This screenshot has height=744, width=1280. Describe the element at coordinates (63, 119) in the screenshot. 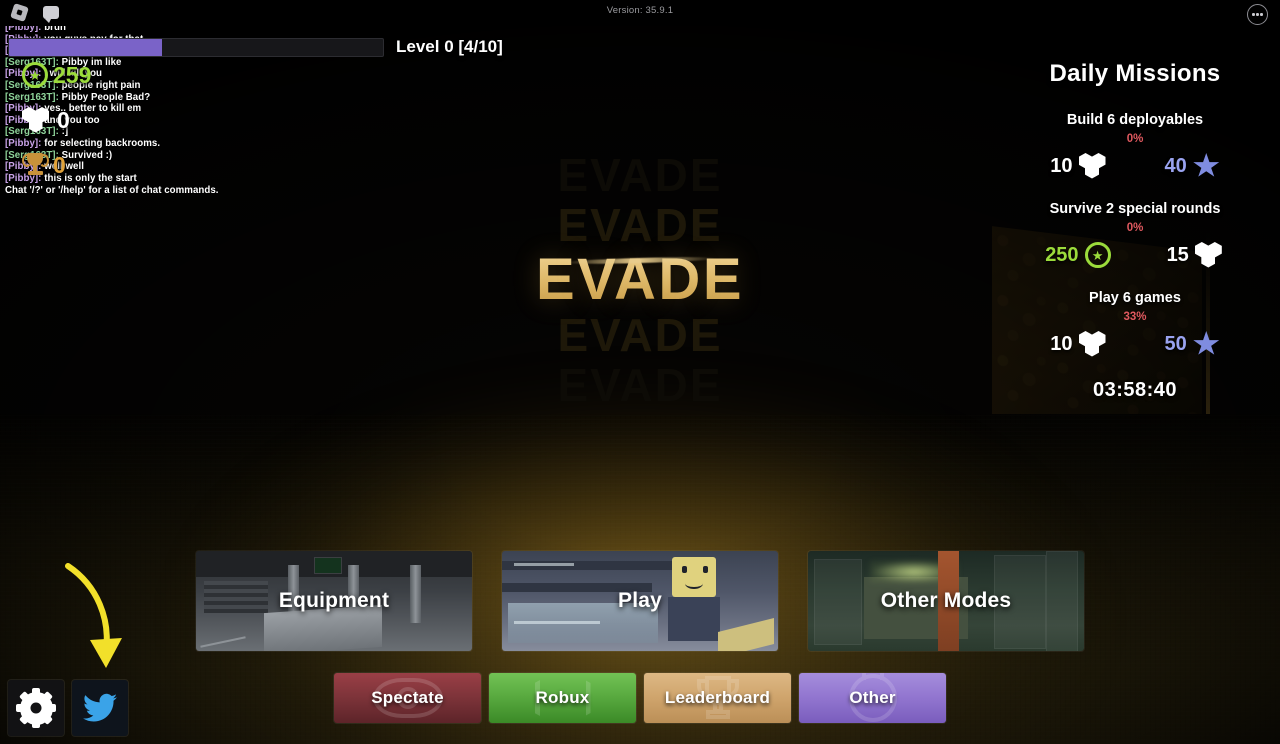

I see `hexagon-value: 0` at that location.